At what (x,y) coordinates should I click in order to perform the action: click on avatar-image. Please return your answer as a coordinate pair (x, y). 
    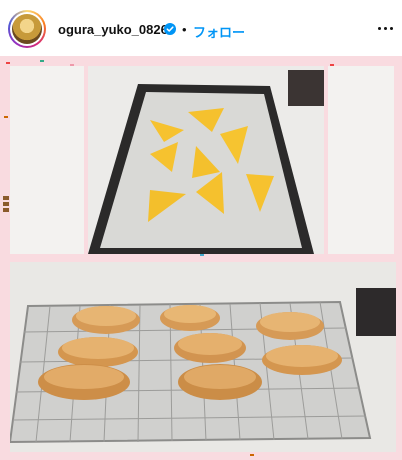
    Looking at the image, I should click on (27, 29).